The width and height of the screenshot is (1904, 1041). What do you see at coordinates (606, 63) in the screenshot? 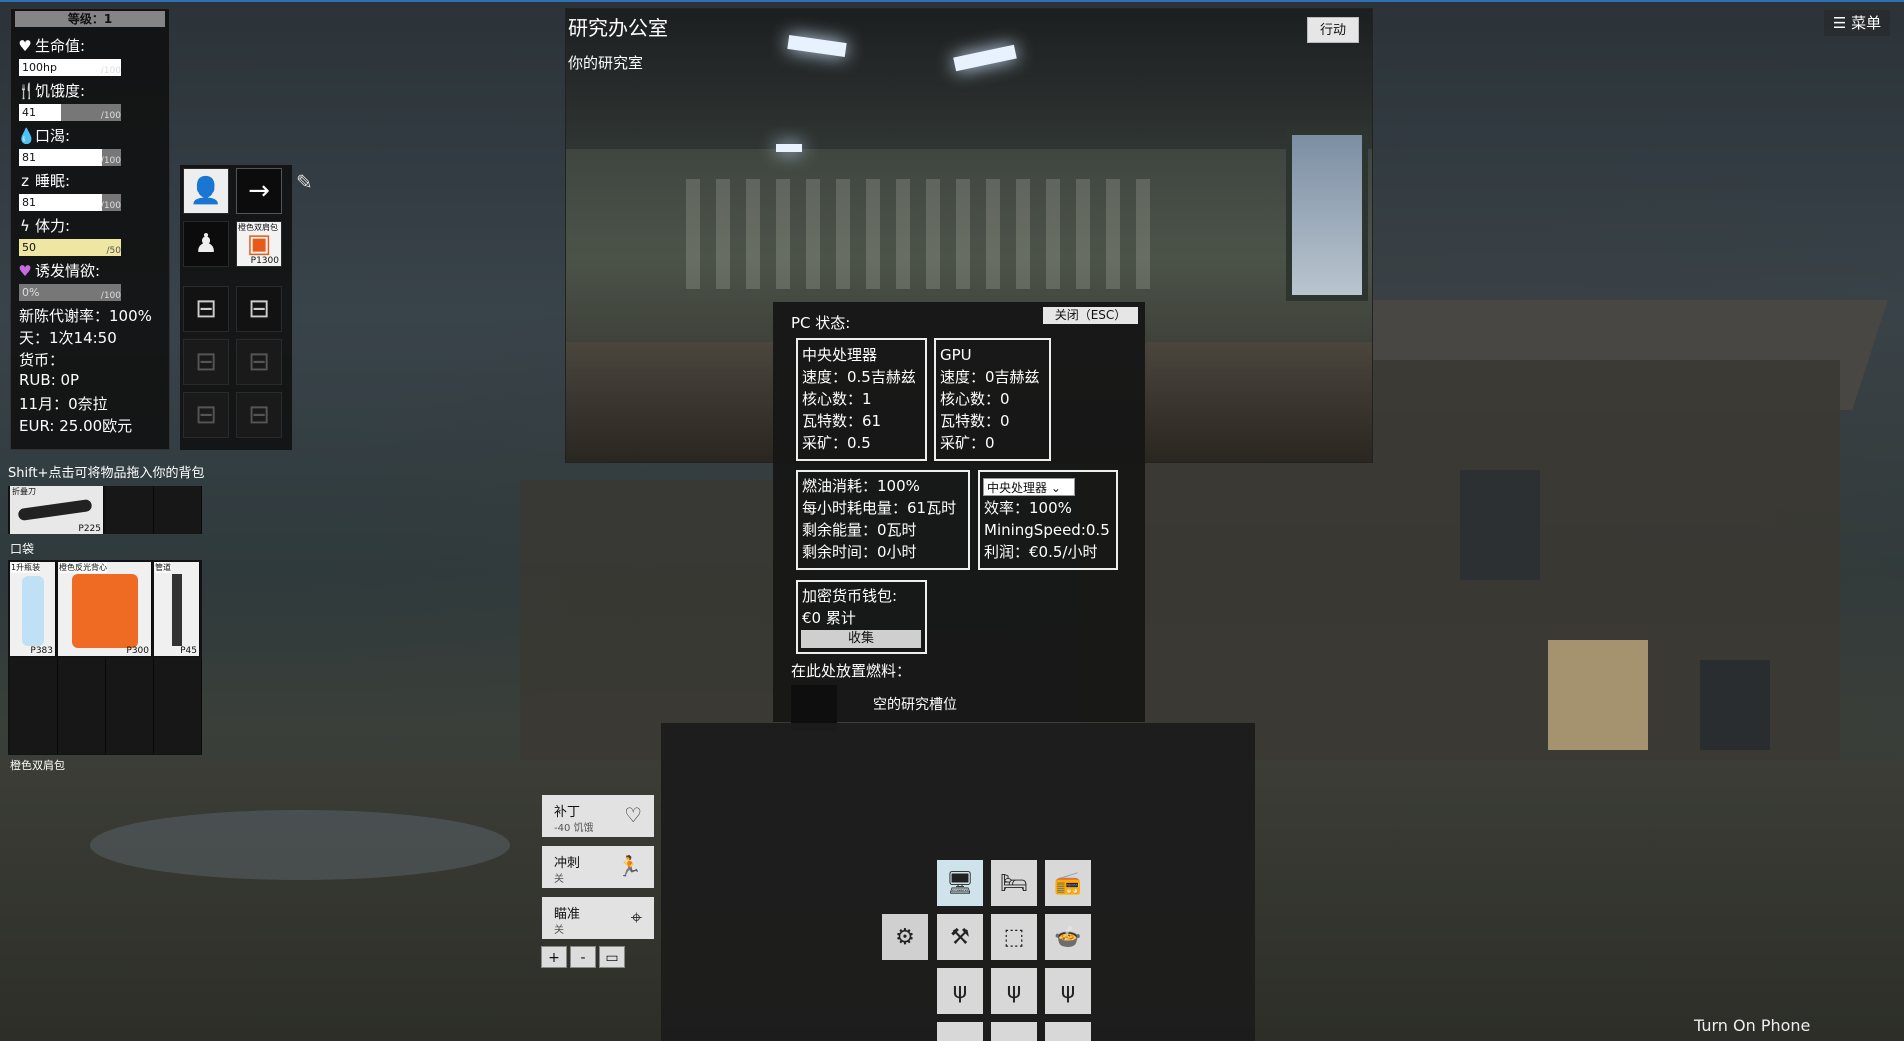
I see `room-subtitle: 你的研究室` at bounding box center [606, 63].